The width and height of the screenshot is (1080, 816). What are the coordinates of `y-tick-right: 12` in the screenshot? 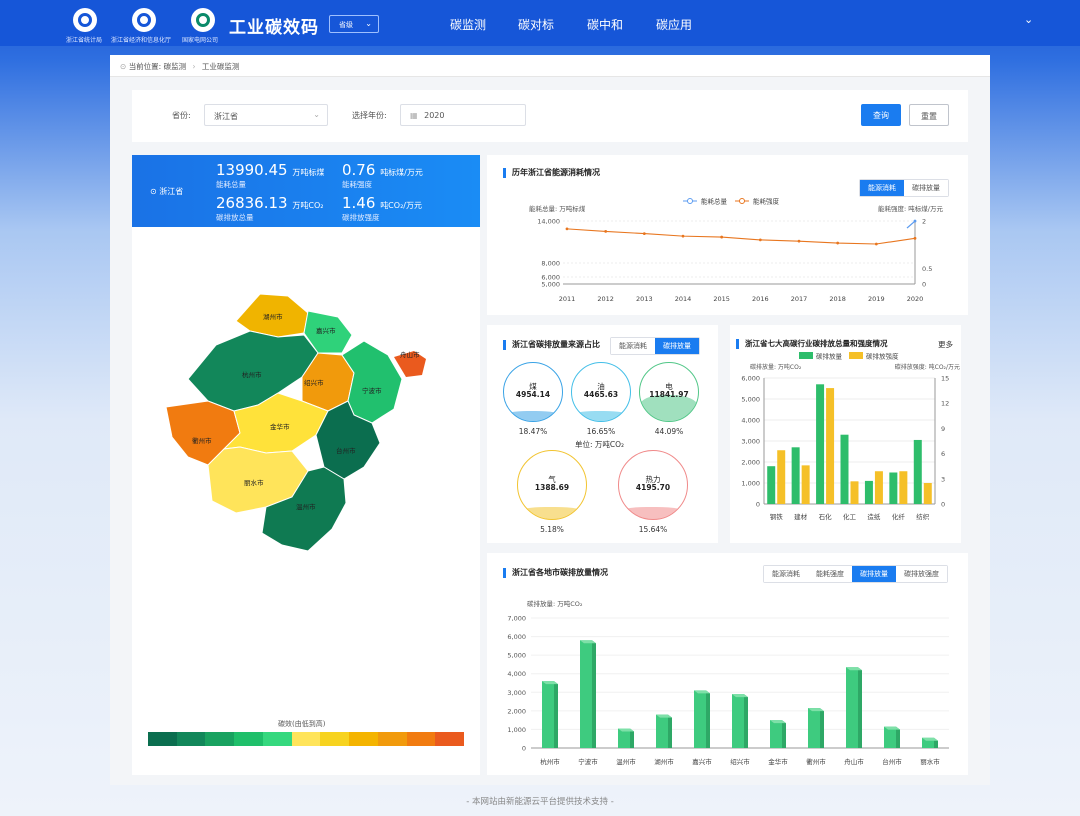 It's located at (945, 404).